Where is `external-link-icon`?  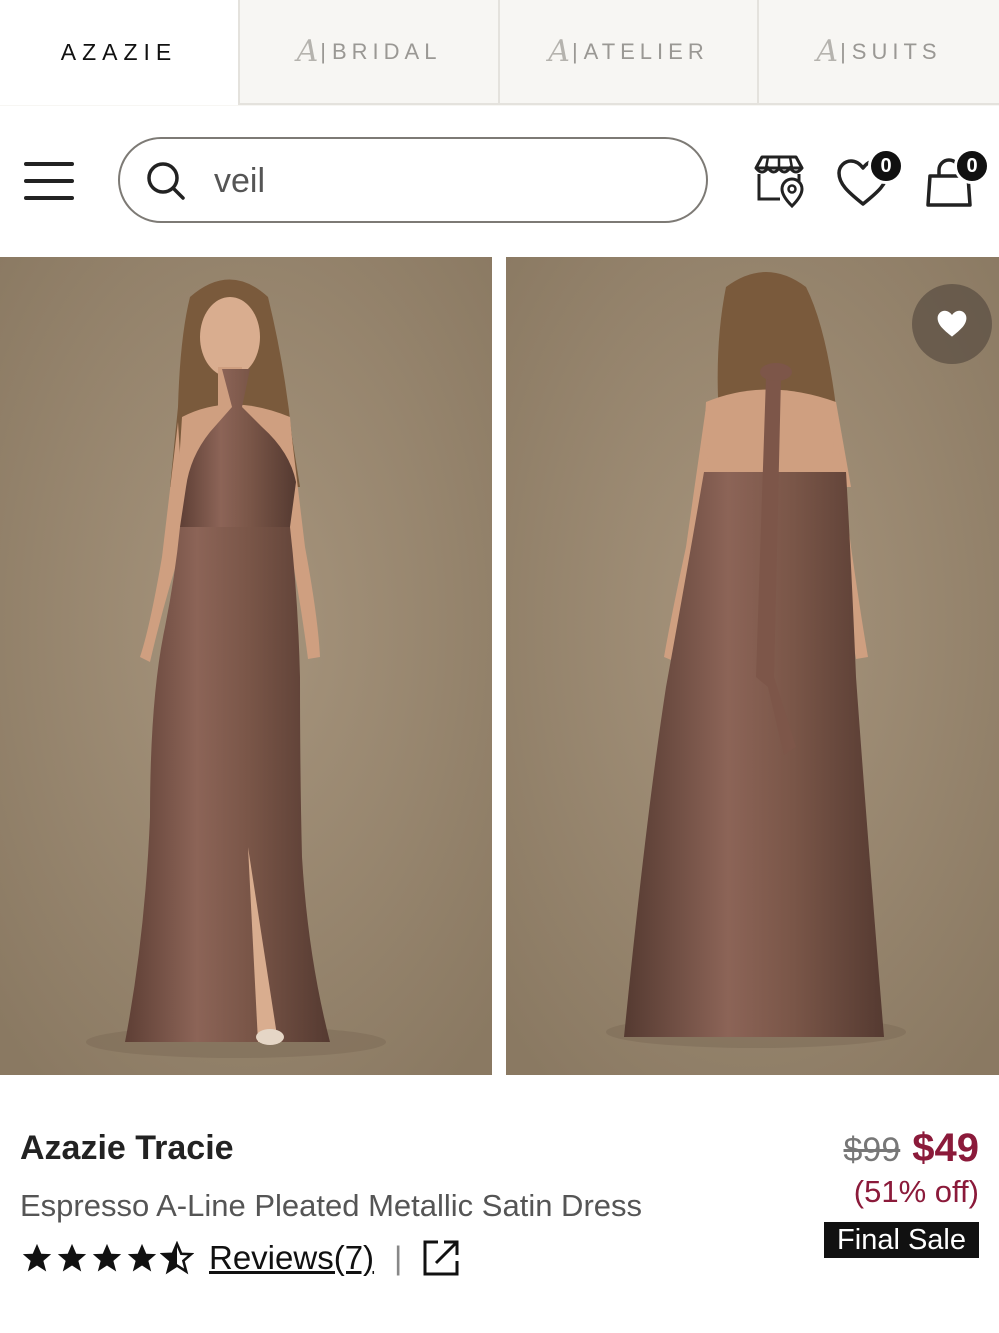
external-link-icon is located at coordinates (441, 1258).